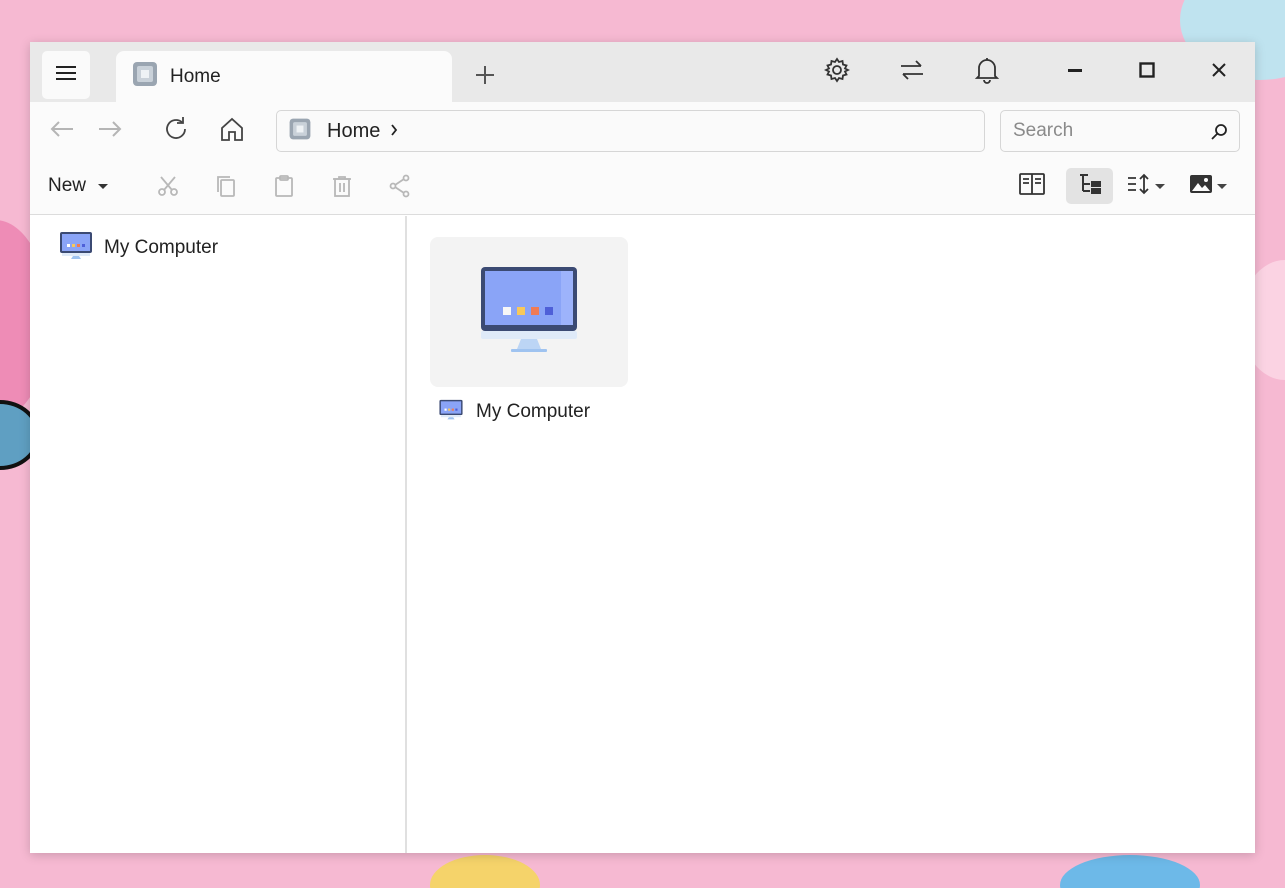 This screenshot has width=1285, height=888. Describe the element at coordinates (67, 185) in the screenshot. I see `new-label: New` at that location.